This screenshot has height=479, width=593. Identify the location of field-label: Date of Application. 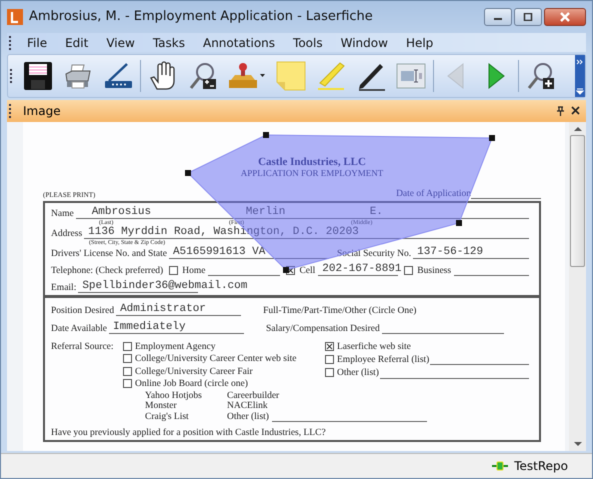
(433, 193).